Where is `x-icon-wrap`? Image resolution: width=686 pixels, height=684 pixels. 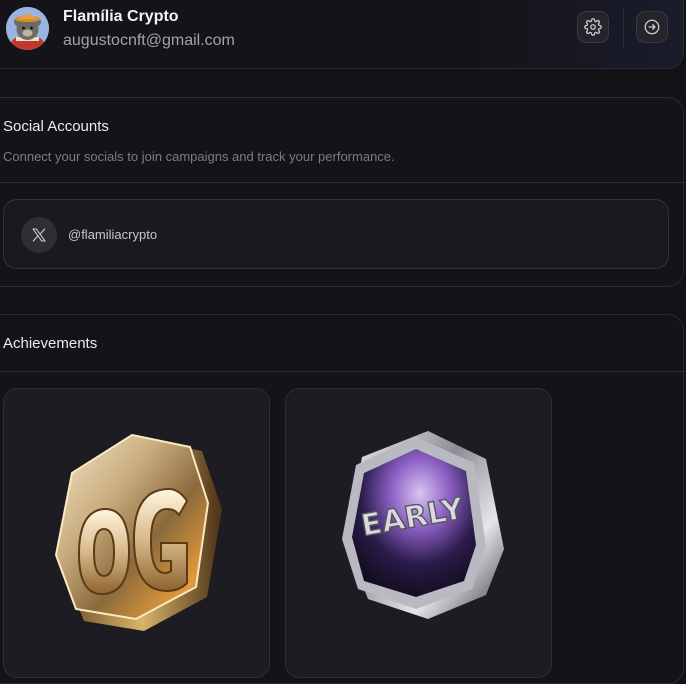
x-icon-wrap is located at coordinates (39, 235).